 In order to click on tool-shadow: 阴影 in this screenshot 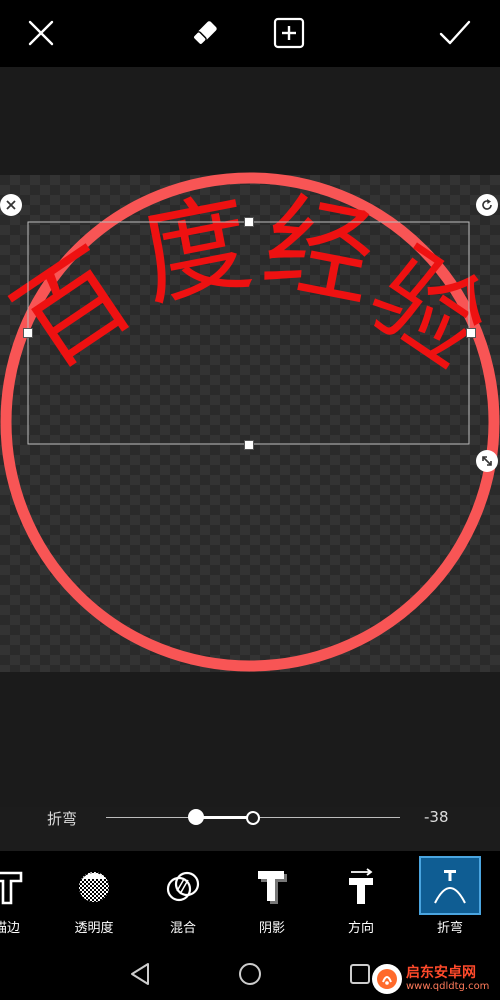, I will do `click(272, 900)`.